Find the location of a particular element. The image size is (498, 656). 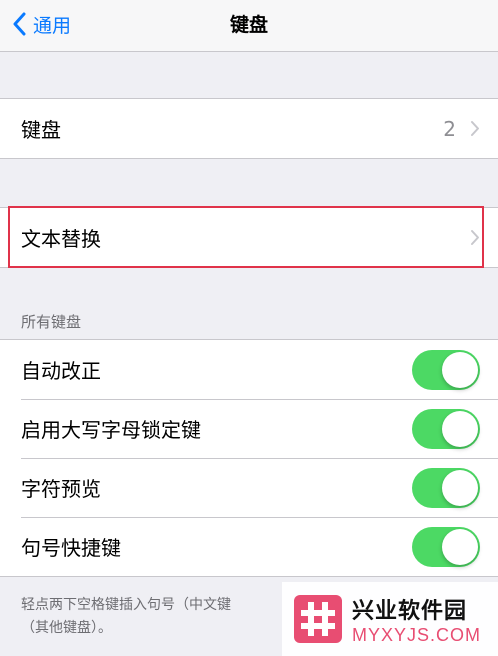

keyboards-label: 键盘 is located at coordinates (41, 130).